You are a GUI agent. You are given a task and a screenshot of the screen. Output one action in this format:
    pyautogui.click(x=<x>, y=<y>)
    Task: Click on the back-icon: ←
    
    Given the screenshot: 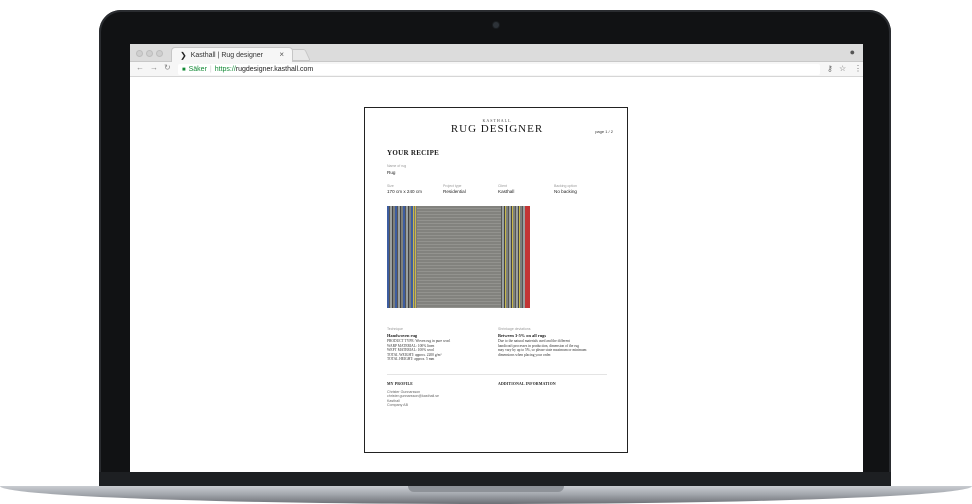 What is the action you would take?
    pyautogui.click(x=140, y=67)
    